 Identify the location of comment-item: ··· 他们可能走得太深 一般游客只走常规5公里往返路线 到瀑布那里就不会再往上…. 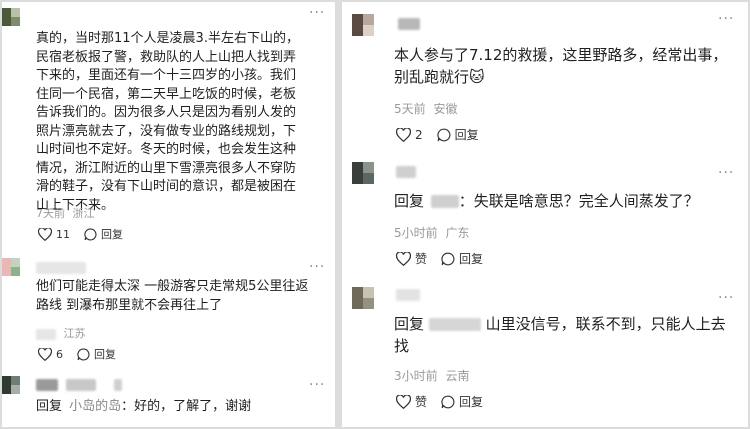
(168, 312).